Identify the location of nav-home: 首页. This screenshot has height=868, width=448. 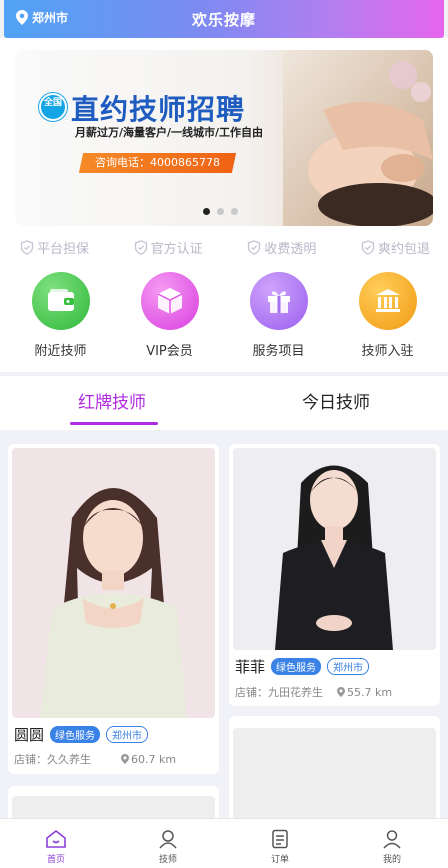
(56, 843).